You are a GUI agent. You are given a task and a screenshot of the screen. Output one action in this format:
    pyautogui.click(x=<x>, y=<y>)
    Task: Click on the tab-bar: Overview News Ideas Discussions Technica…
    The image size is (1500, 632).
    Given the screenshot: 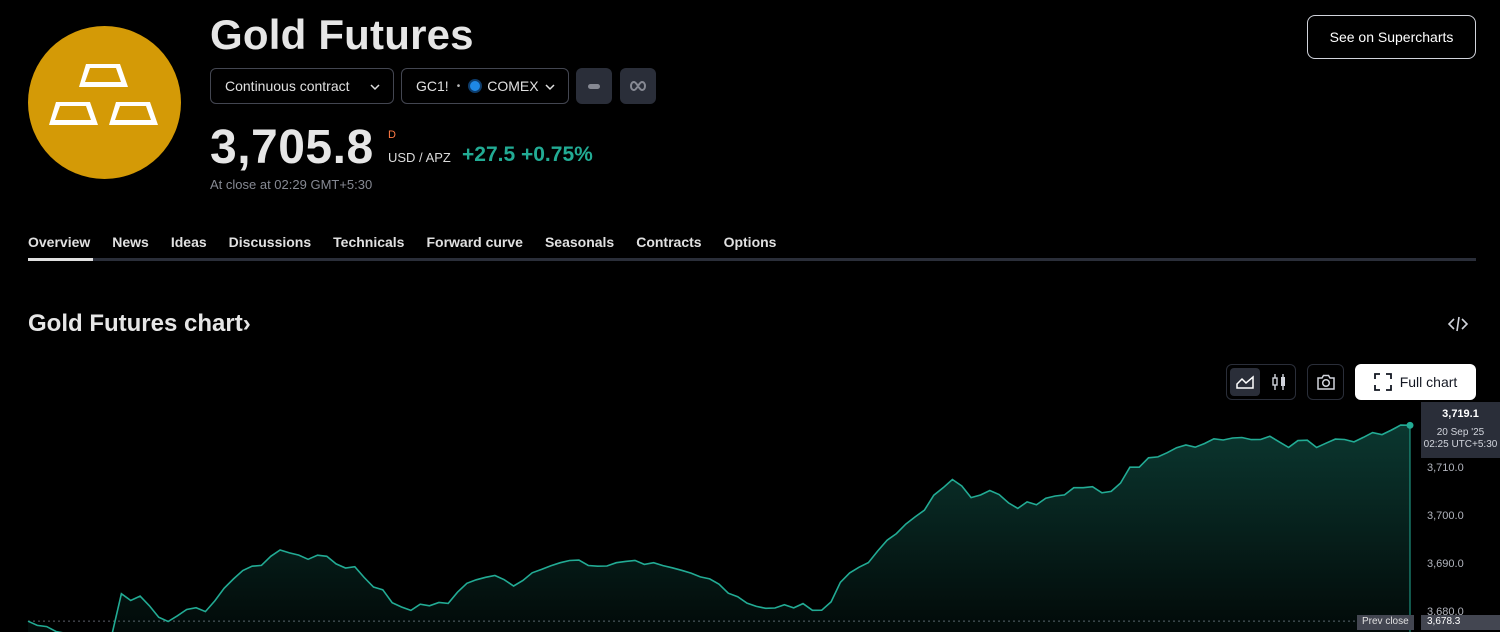 What is the action you would take?
    pyautogui.click(x=402, y=242)
    